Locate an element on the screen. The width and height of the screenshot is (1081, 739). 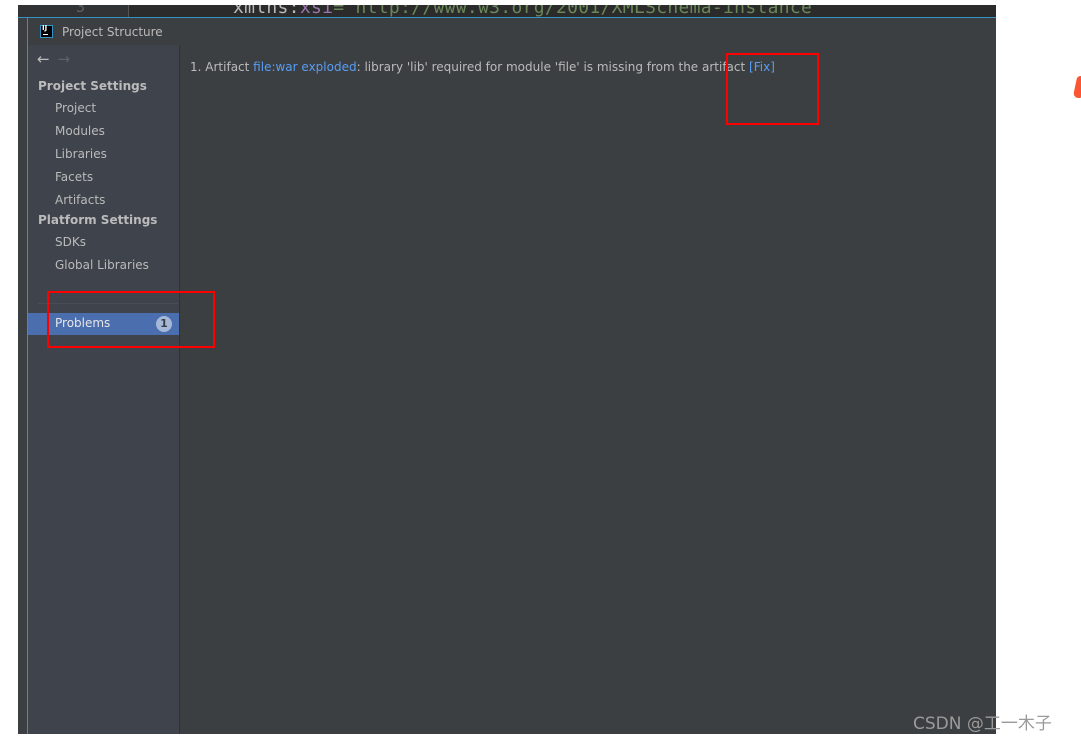
line-number: 3 is located at coordinates (81, 10).